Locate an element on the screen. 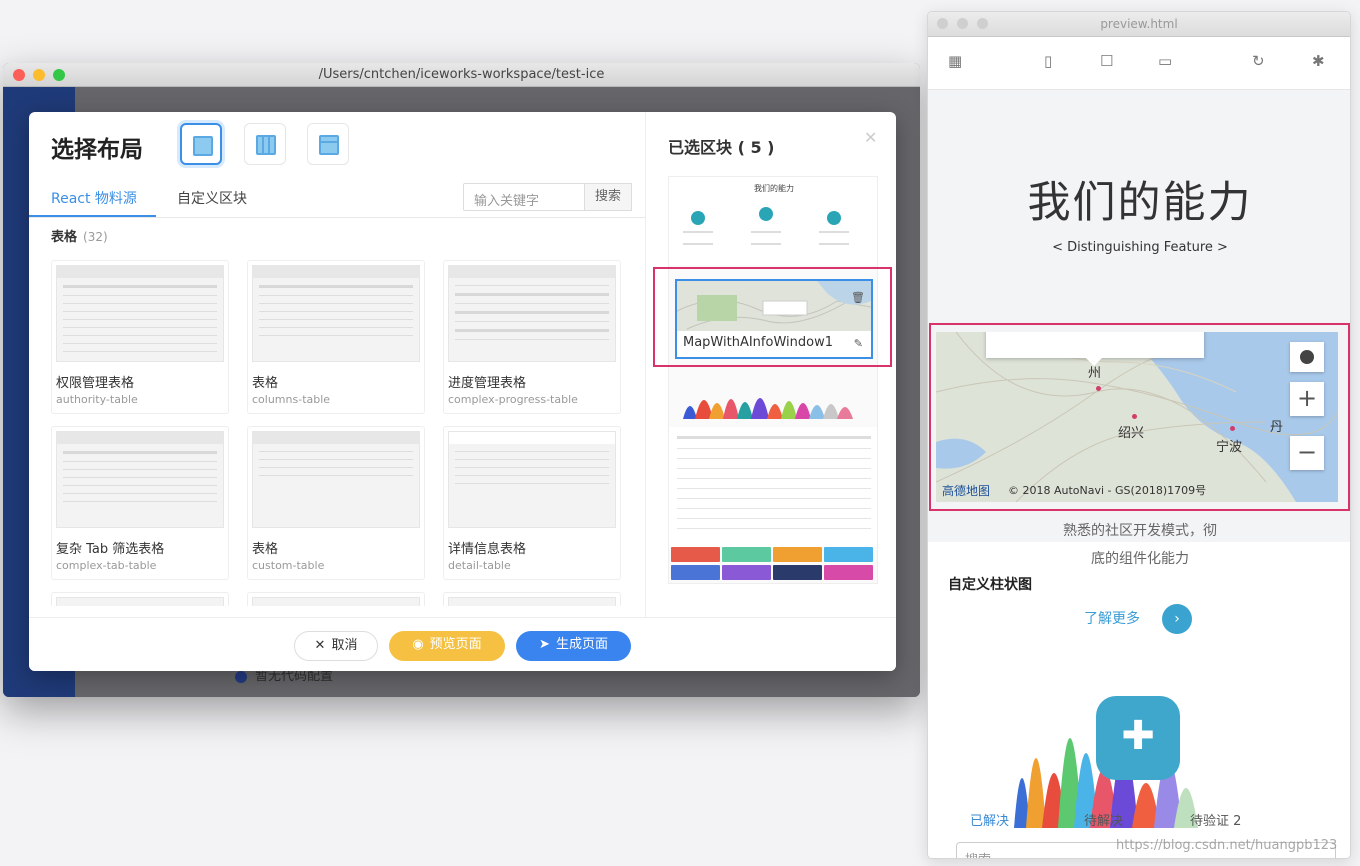 This screenshot has width=1360, height=866. block-card: 复杂 Tab 筛选表格 complex-tab-table is located at coordinates (140, 503).